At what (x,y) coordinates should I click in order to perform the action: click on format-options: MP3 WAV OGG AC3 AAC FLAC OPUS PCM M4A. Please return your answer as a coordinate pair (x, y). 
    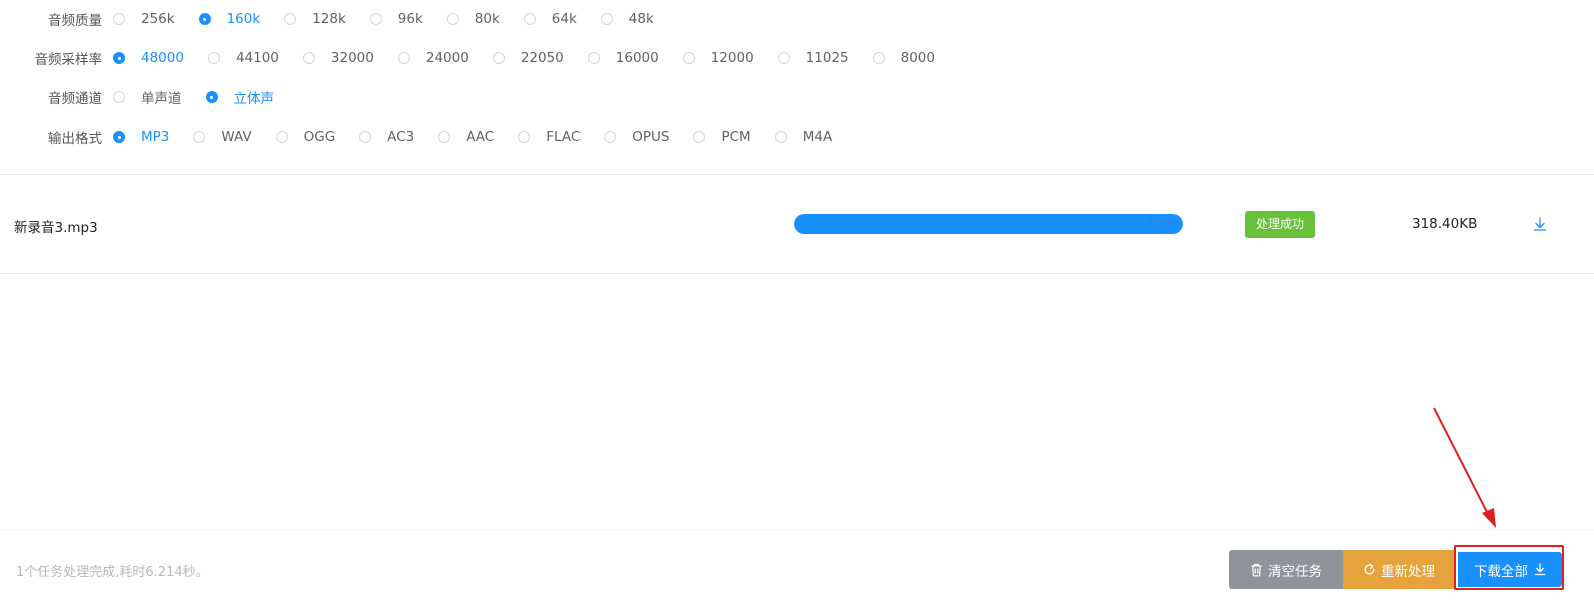
    Looking at the image, I should click on (484, 137).